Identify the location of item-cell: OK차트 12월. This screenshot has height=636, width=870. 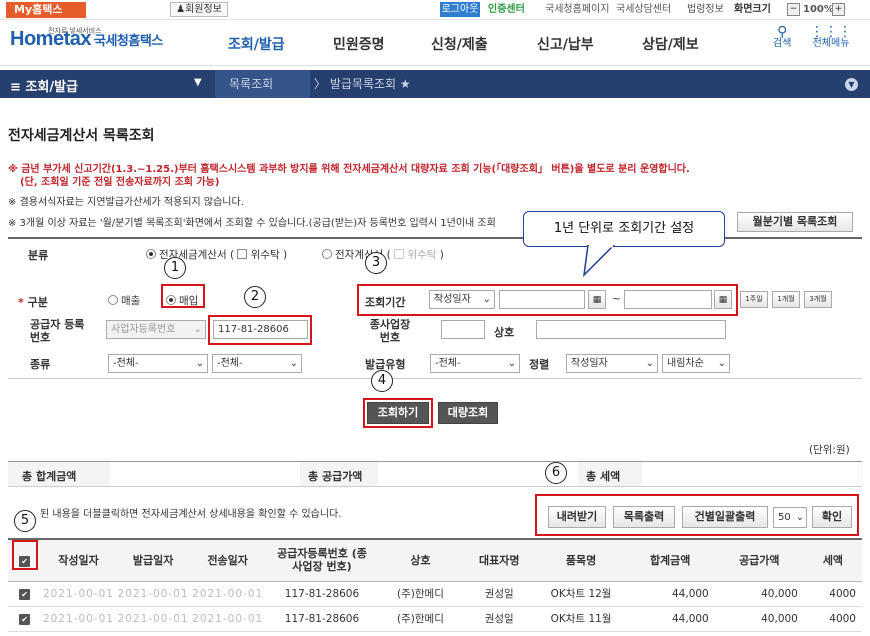
(581, 594).